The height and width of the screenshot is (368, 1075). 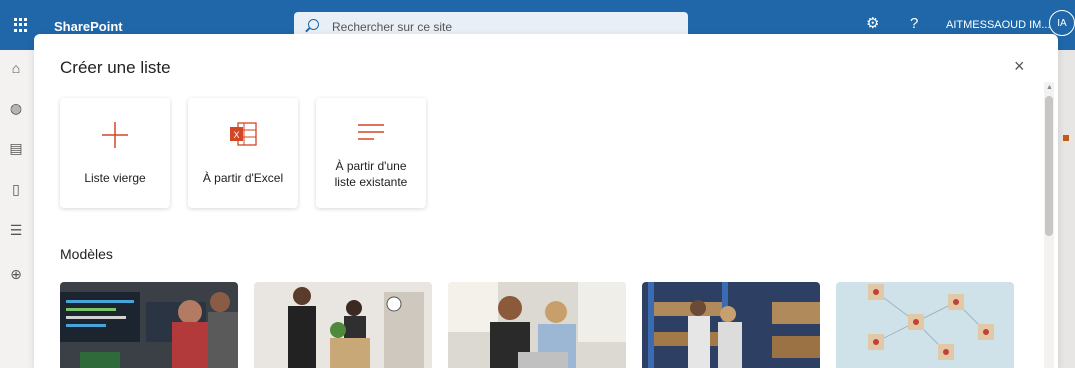 What do you see at coordinates (313, 24) in the screenshot?
I see `search-icon` at bounding box center [313, 24].